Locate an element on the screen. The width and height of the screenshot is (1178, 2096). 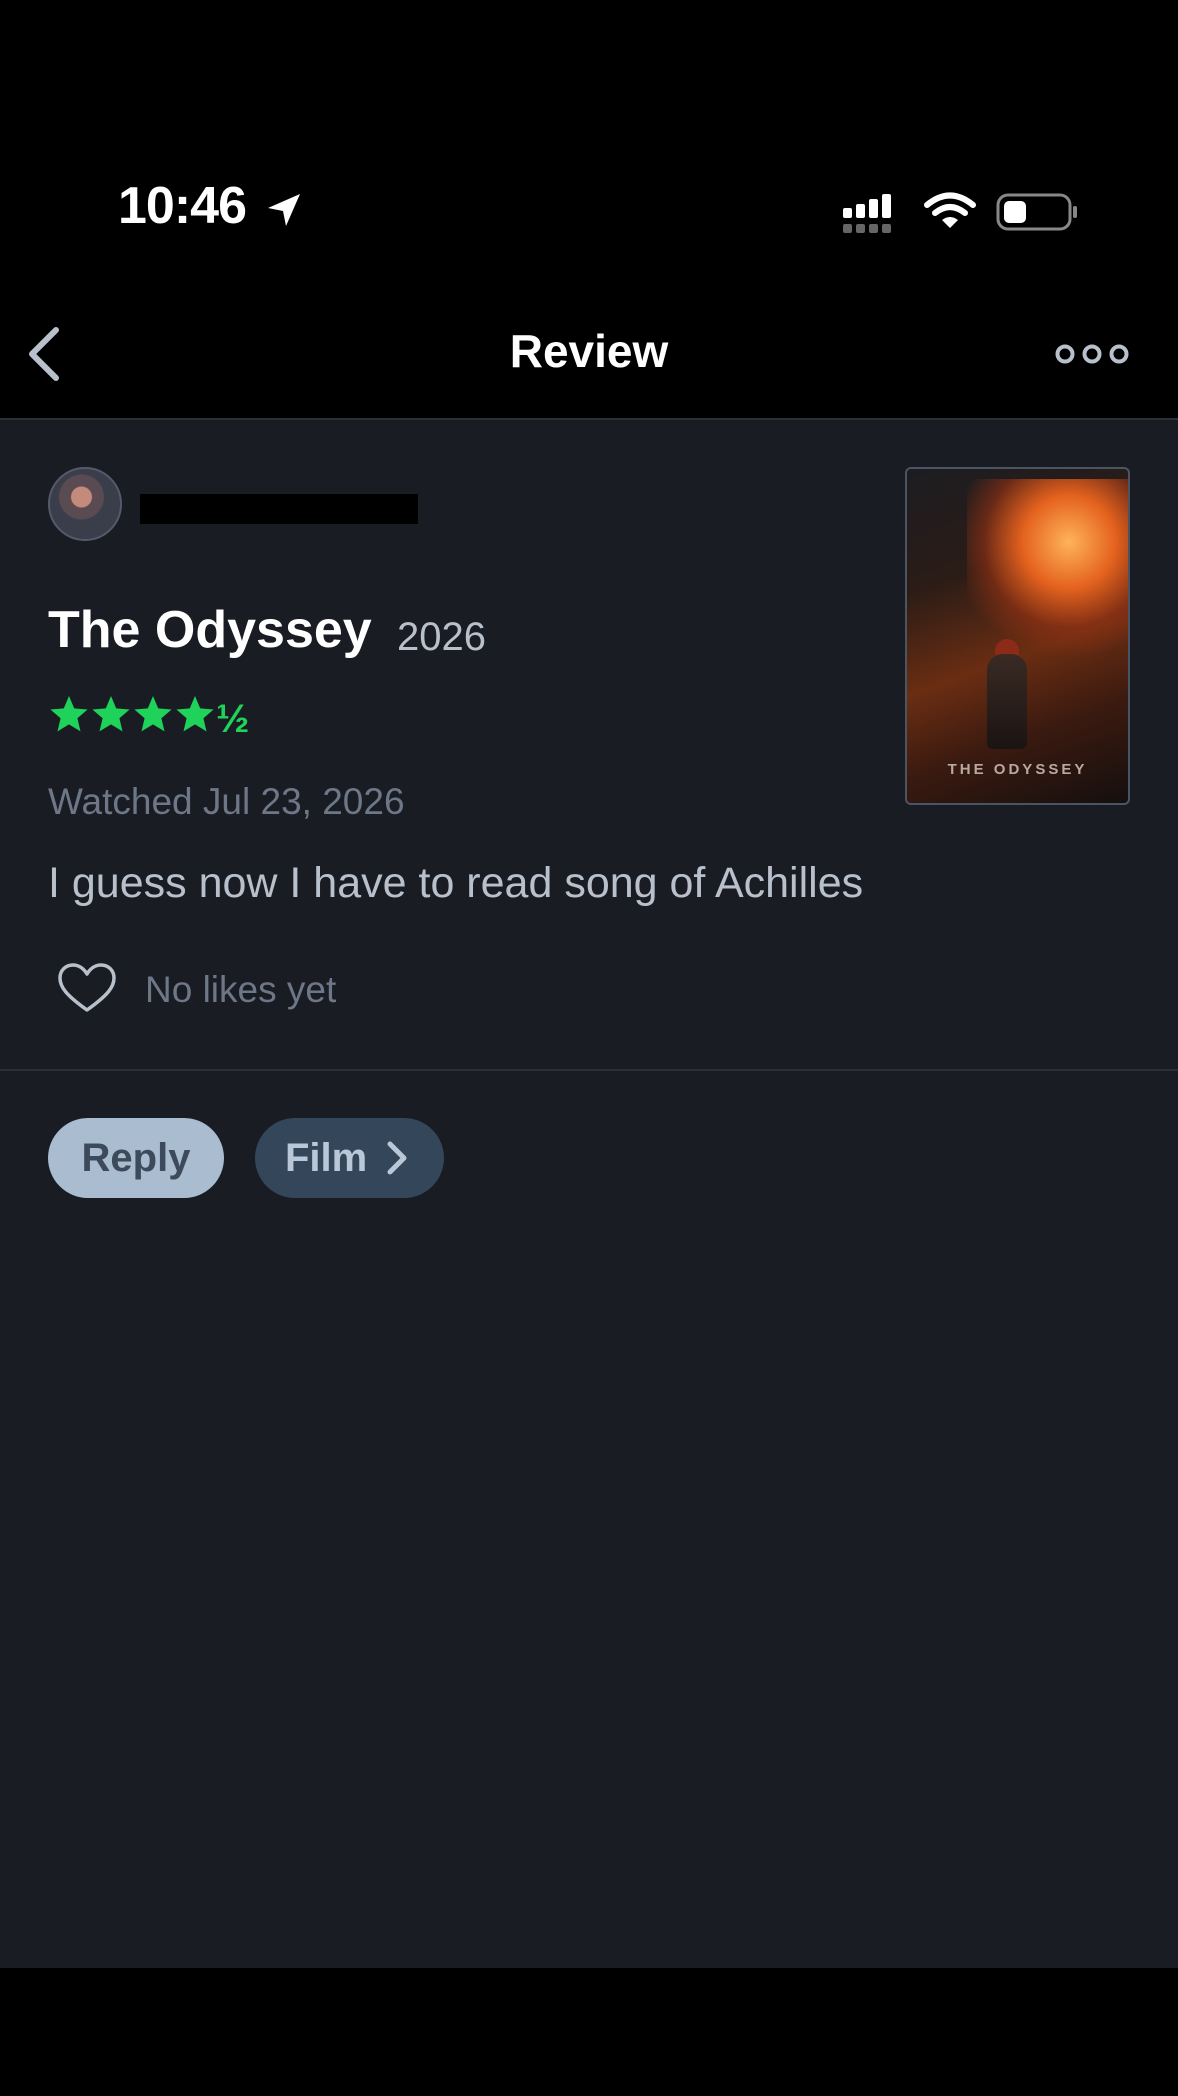
star-rating: ½ is located at coordinates (149, 718).